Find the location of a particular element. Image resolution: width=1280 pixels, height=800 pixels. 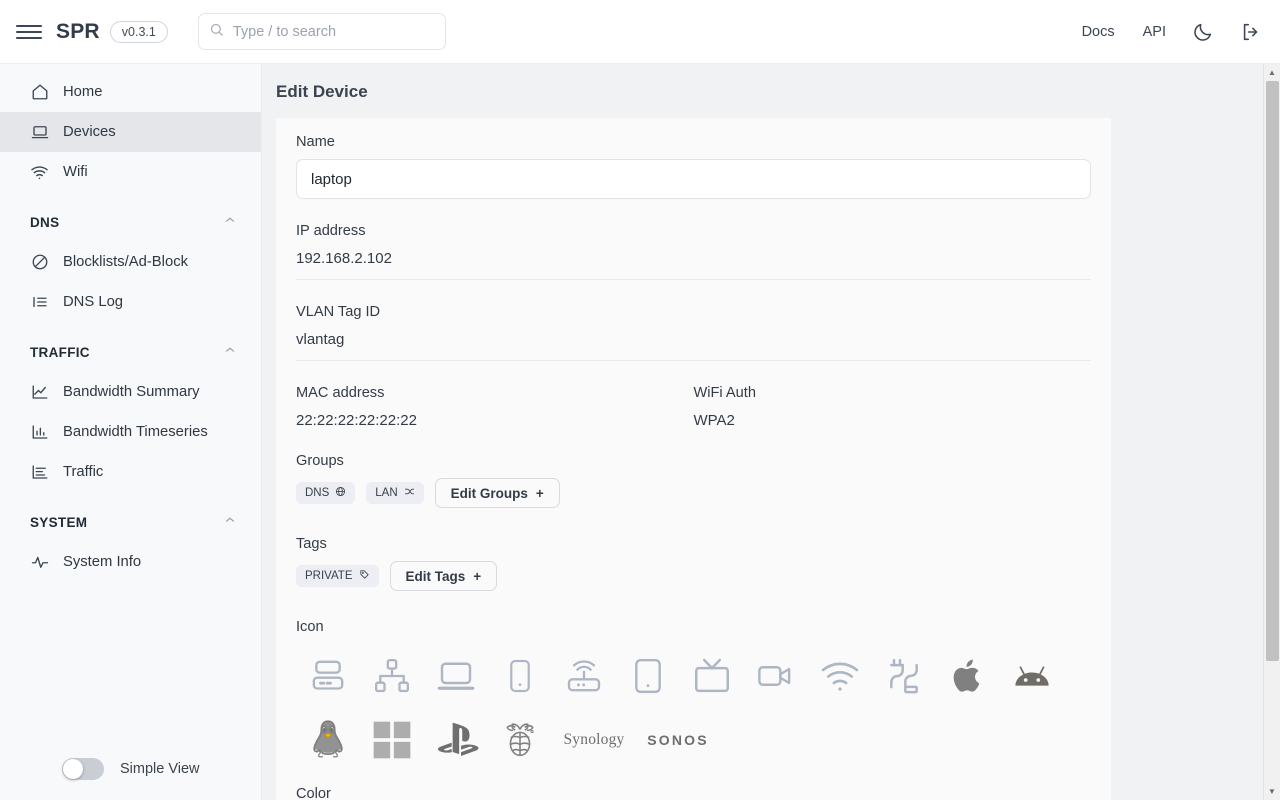

sidebar-item-wifi: Wifi is located at coordinates (130, 172).